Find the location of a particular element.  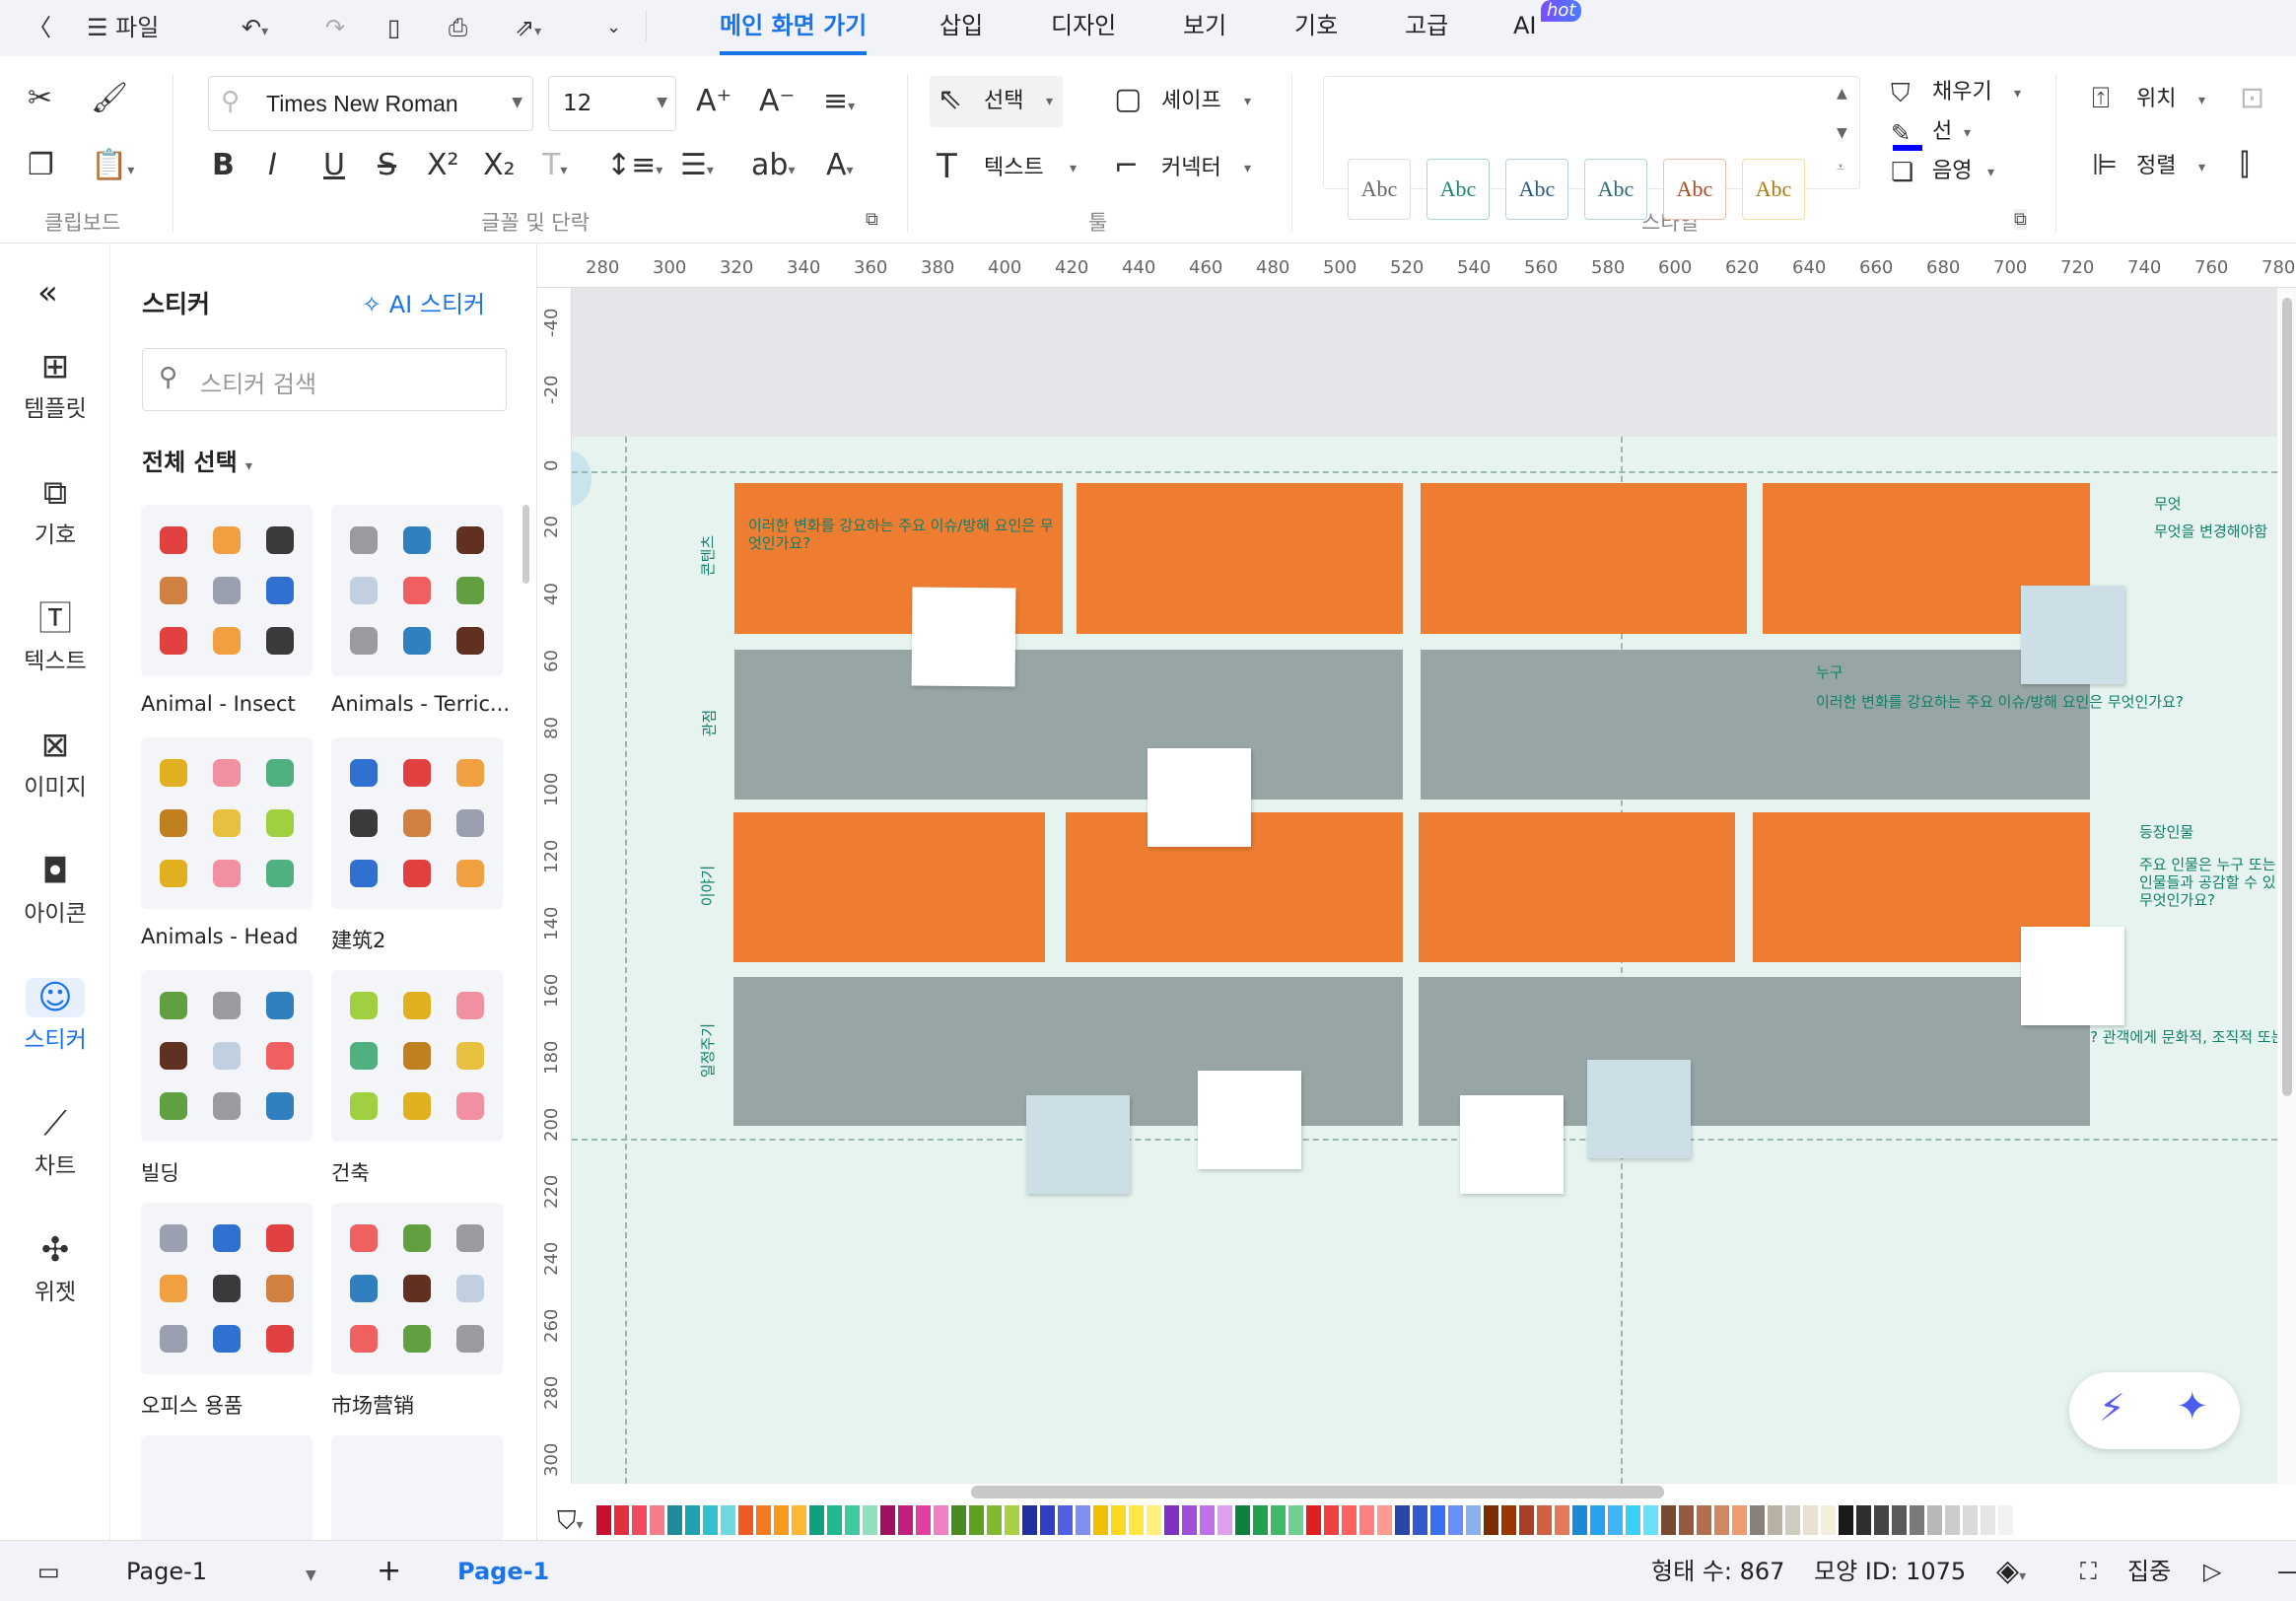

tab-ai: AI is located at coordinates (1525, 26).